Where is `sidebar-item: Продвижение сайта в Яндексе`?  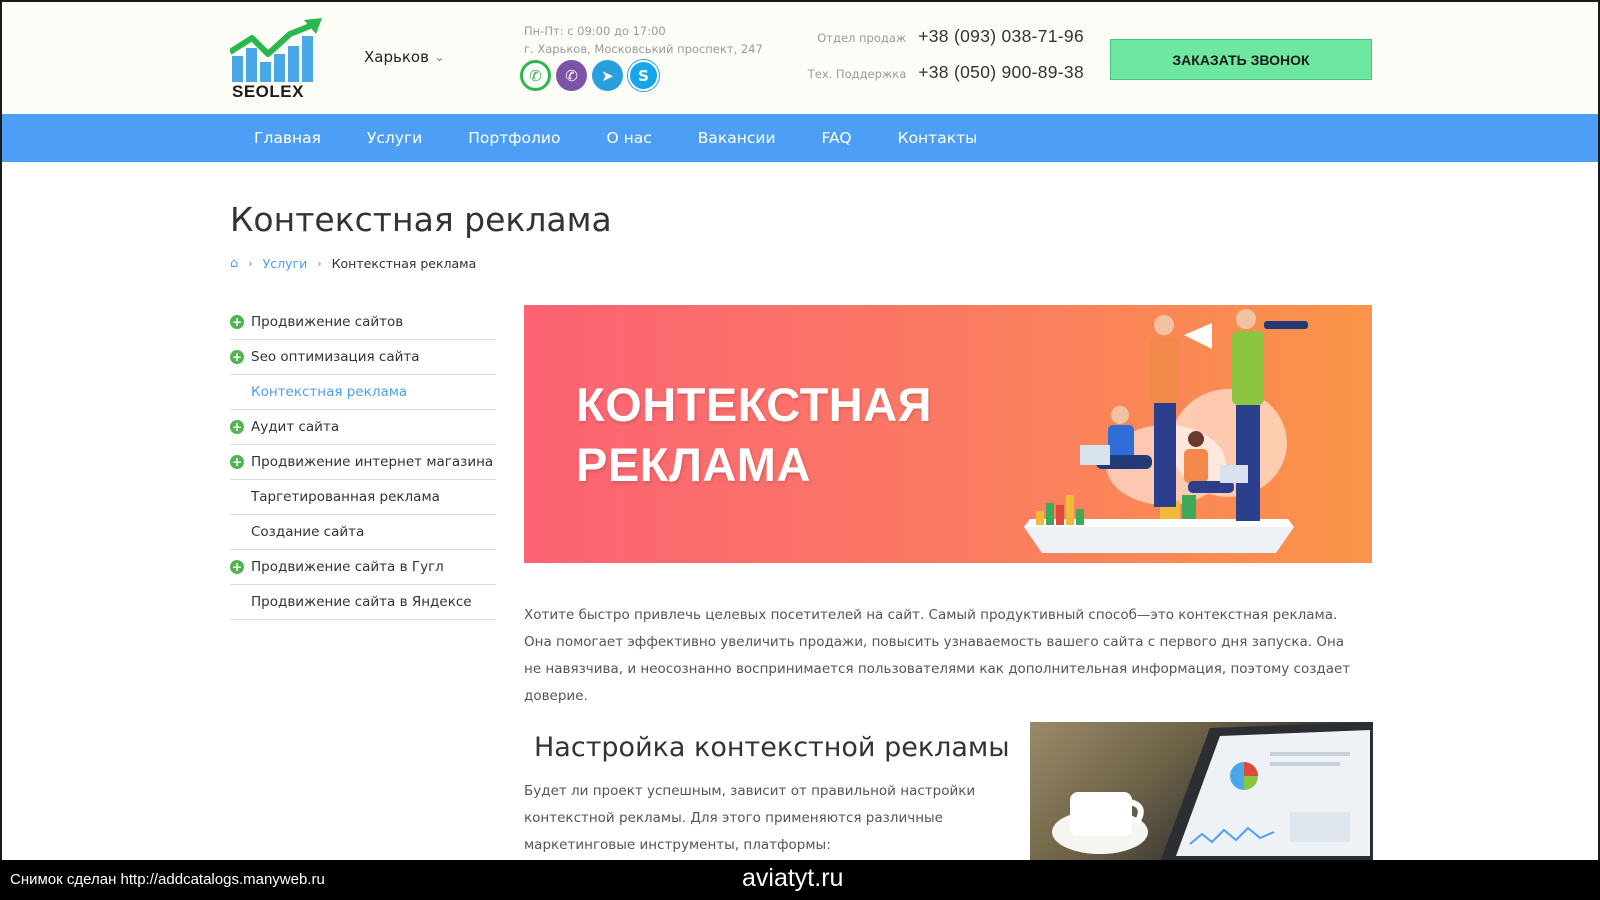
sidebar-item: Продвижение сайта в Яндексе is located at coordinates (363, 602).